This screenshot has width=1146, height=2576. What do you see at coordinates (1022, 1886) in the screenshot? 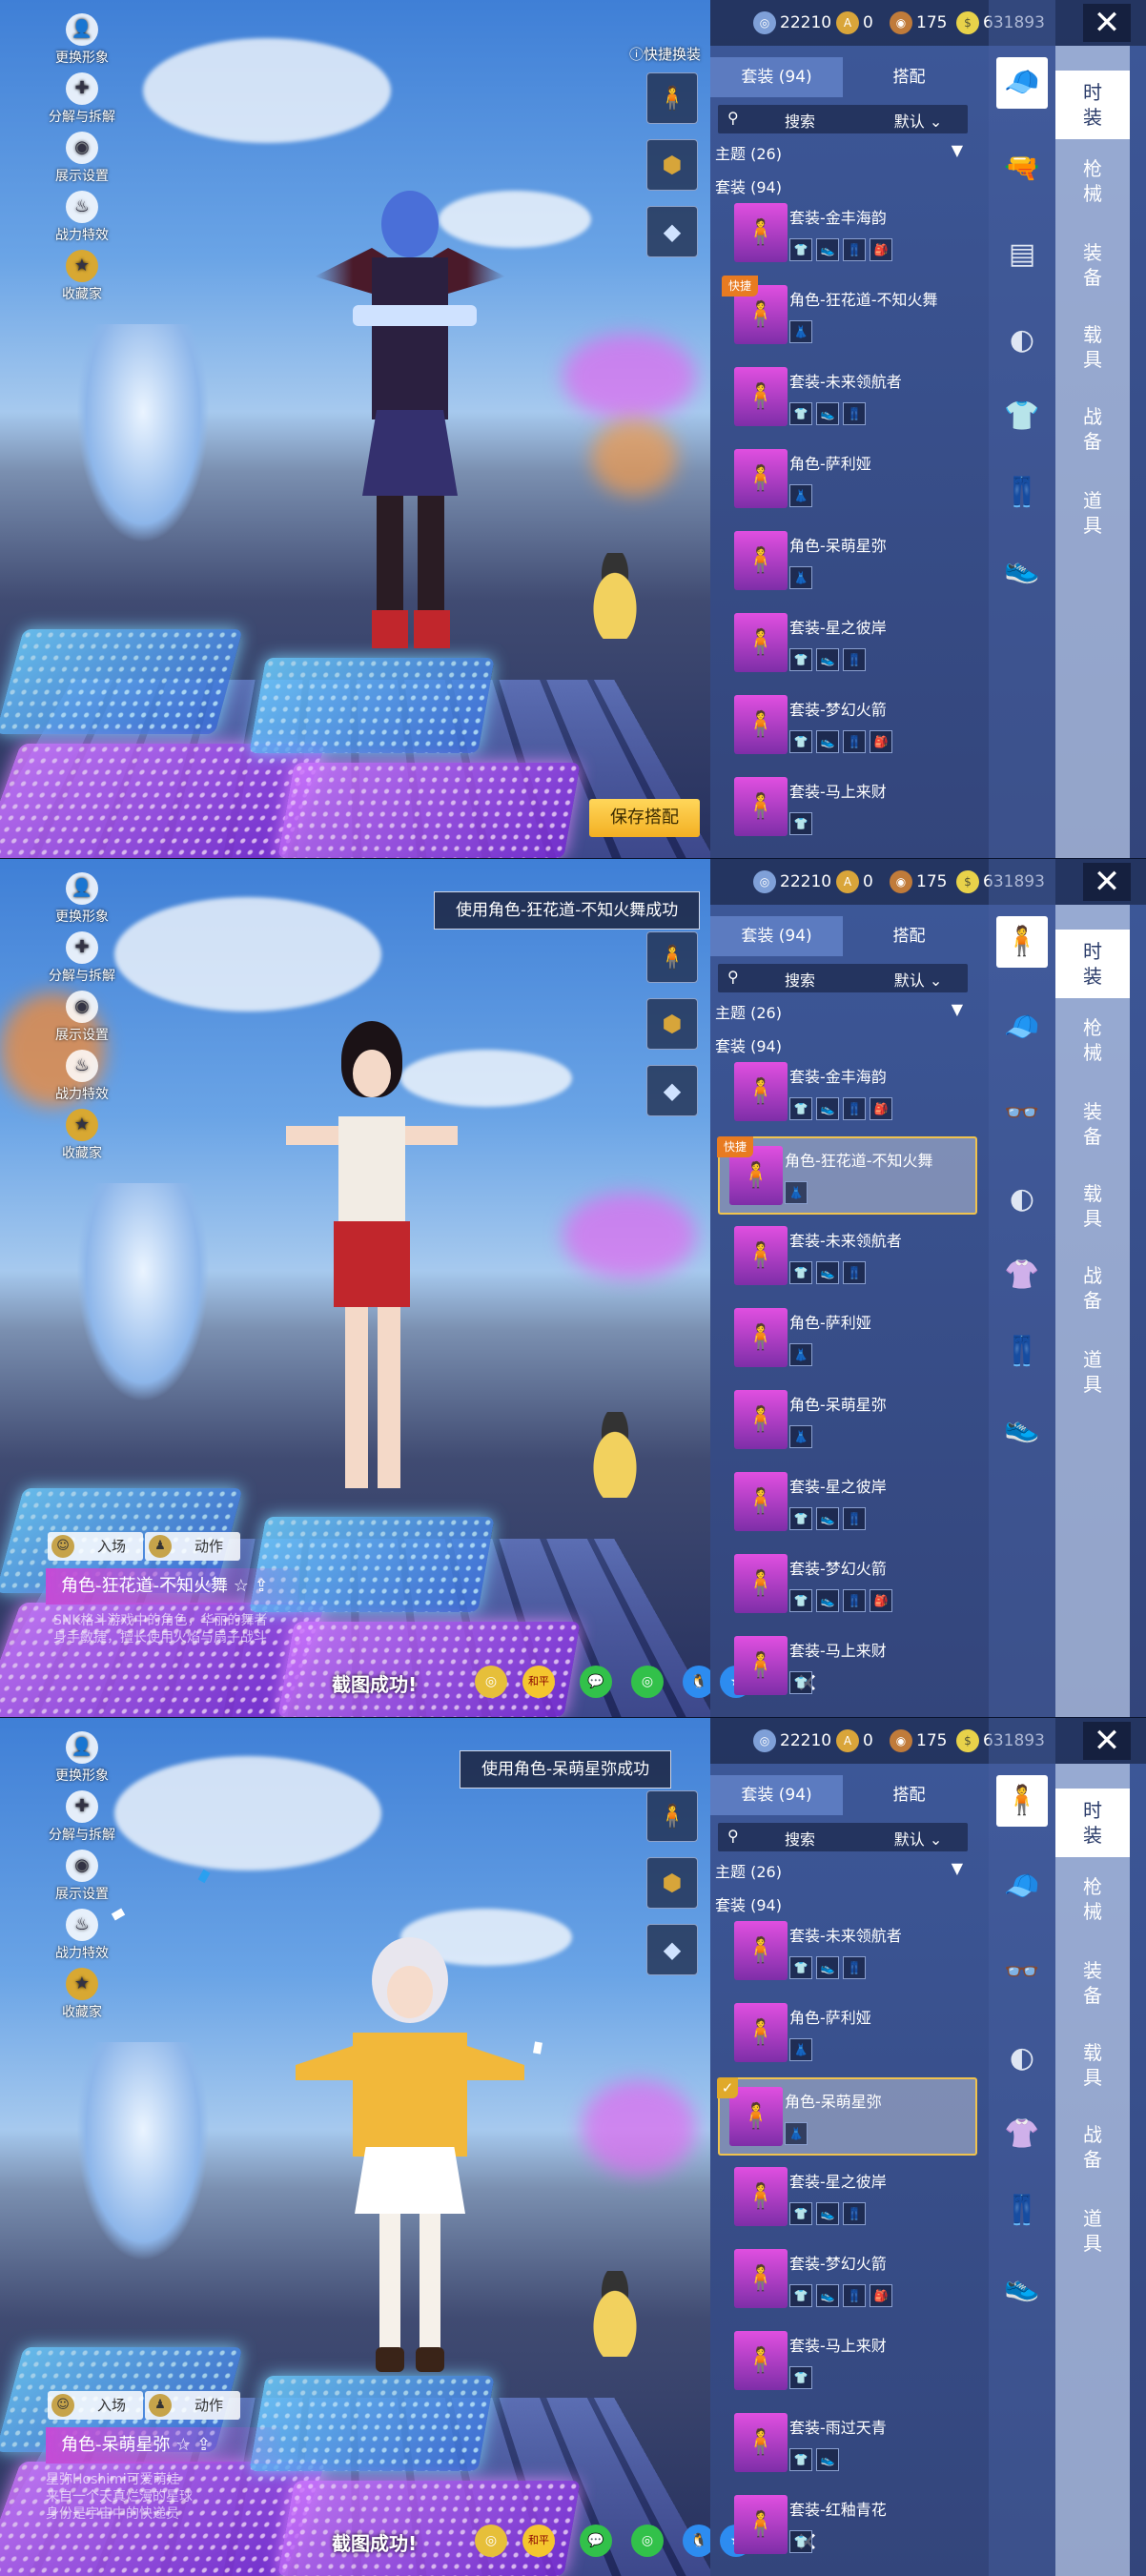
I see `rail-hat: 🧢` at bounding box center [1022, 1886].